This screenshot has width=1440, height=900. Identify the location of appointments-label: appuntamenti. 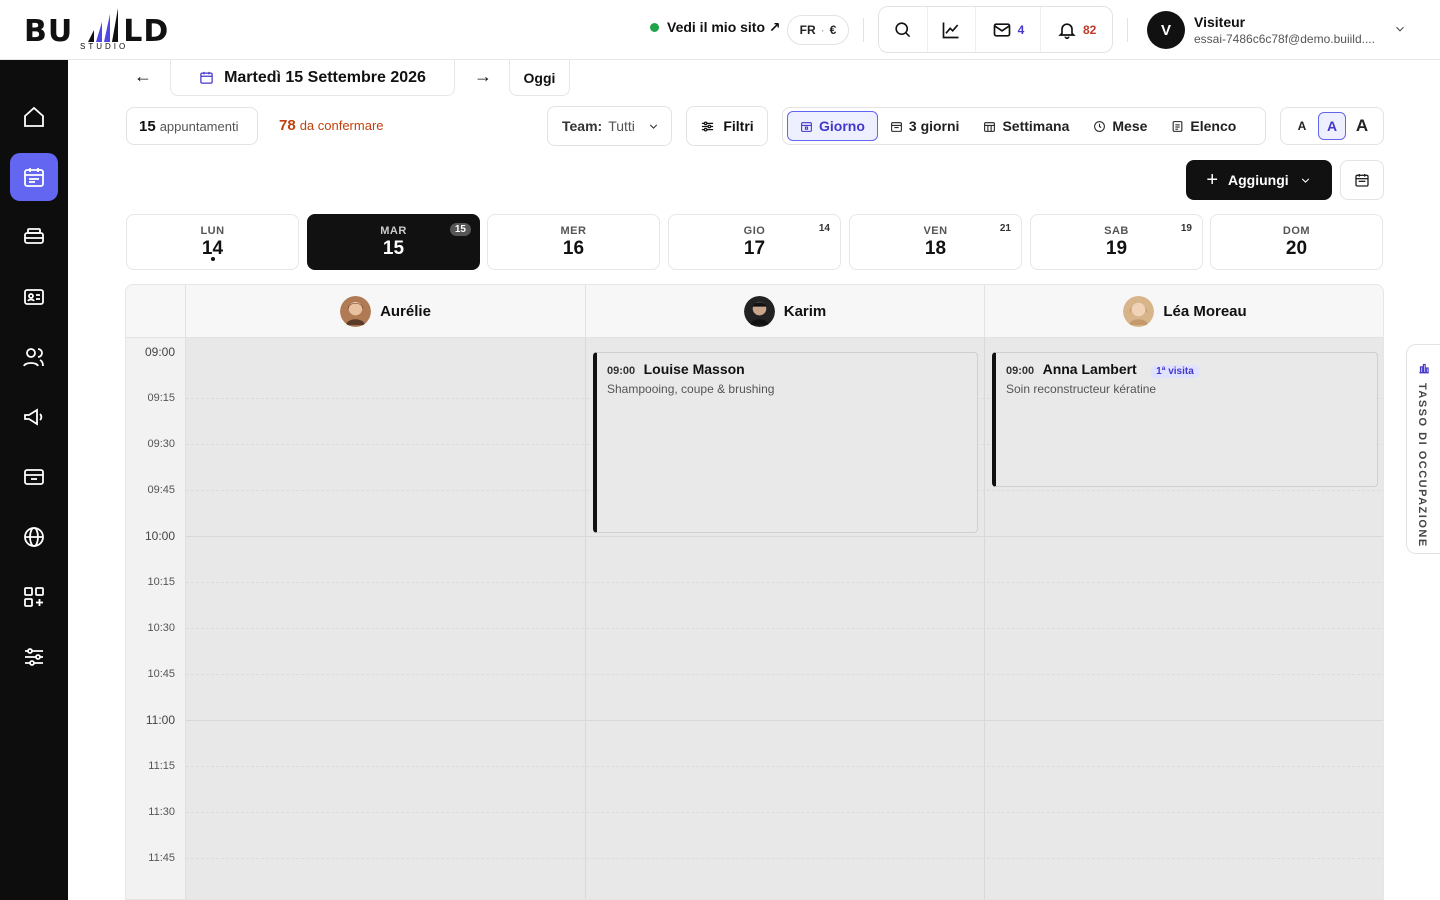
(199, 126).